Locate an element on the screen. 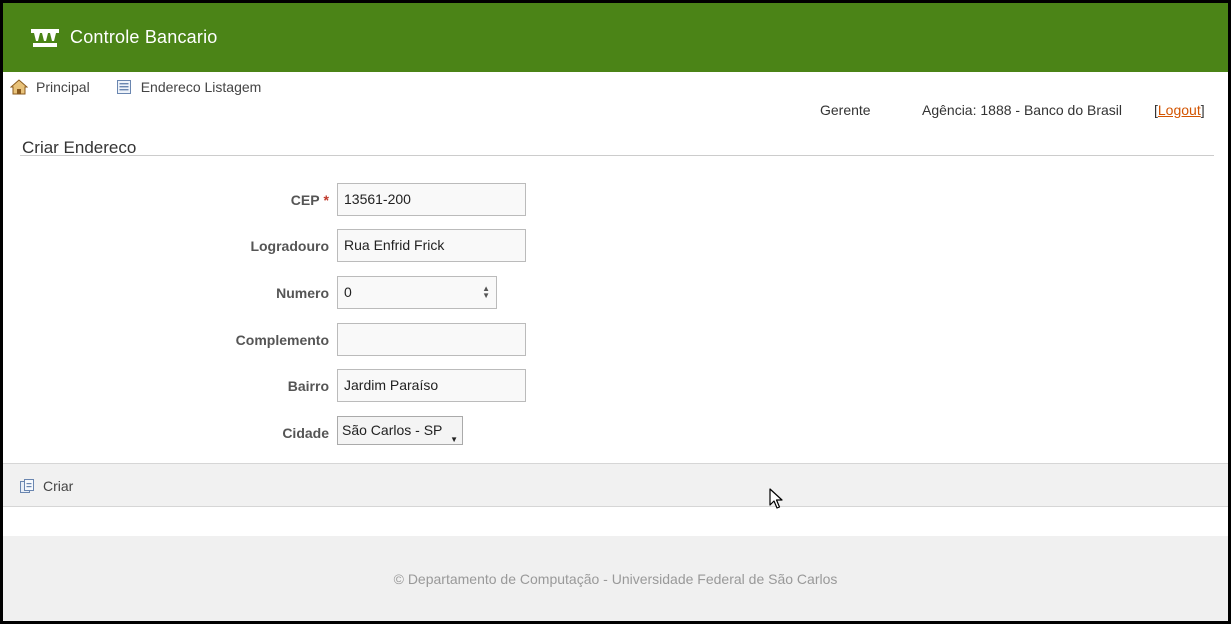 The width and height of the screenshot is (1231, 624). user-role: Gerente is located at coordinates (845, 110).